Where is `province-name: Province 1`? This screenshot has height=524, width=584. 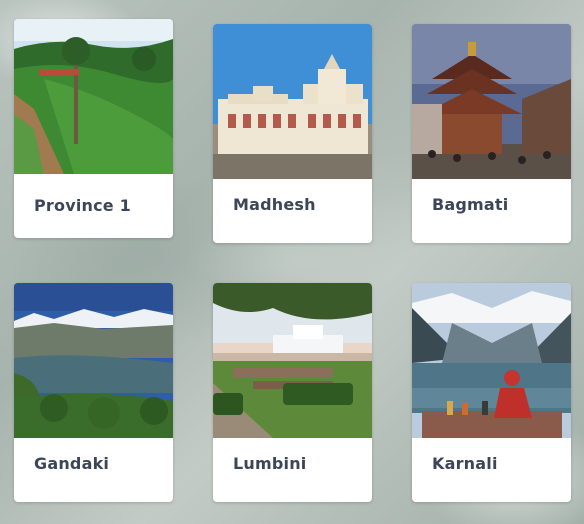
province-name: Province 1 is located at coordinates (82, 205).